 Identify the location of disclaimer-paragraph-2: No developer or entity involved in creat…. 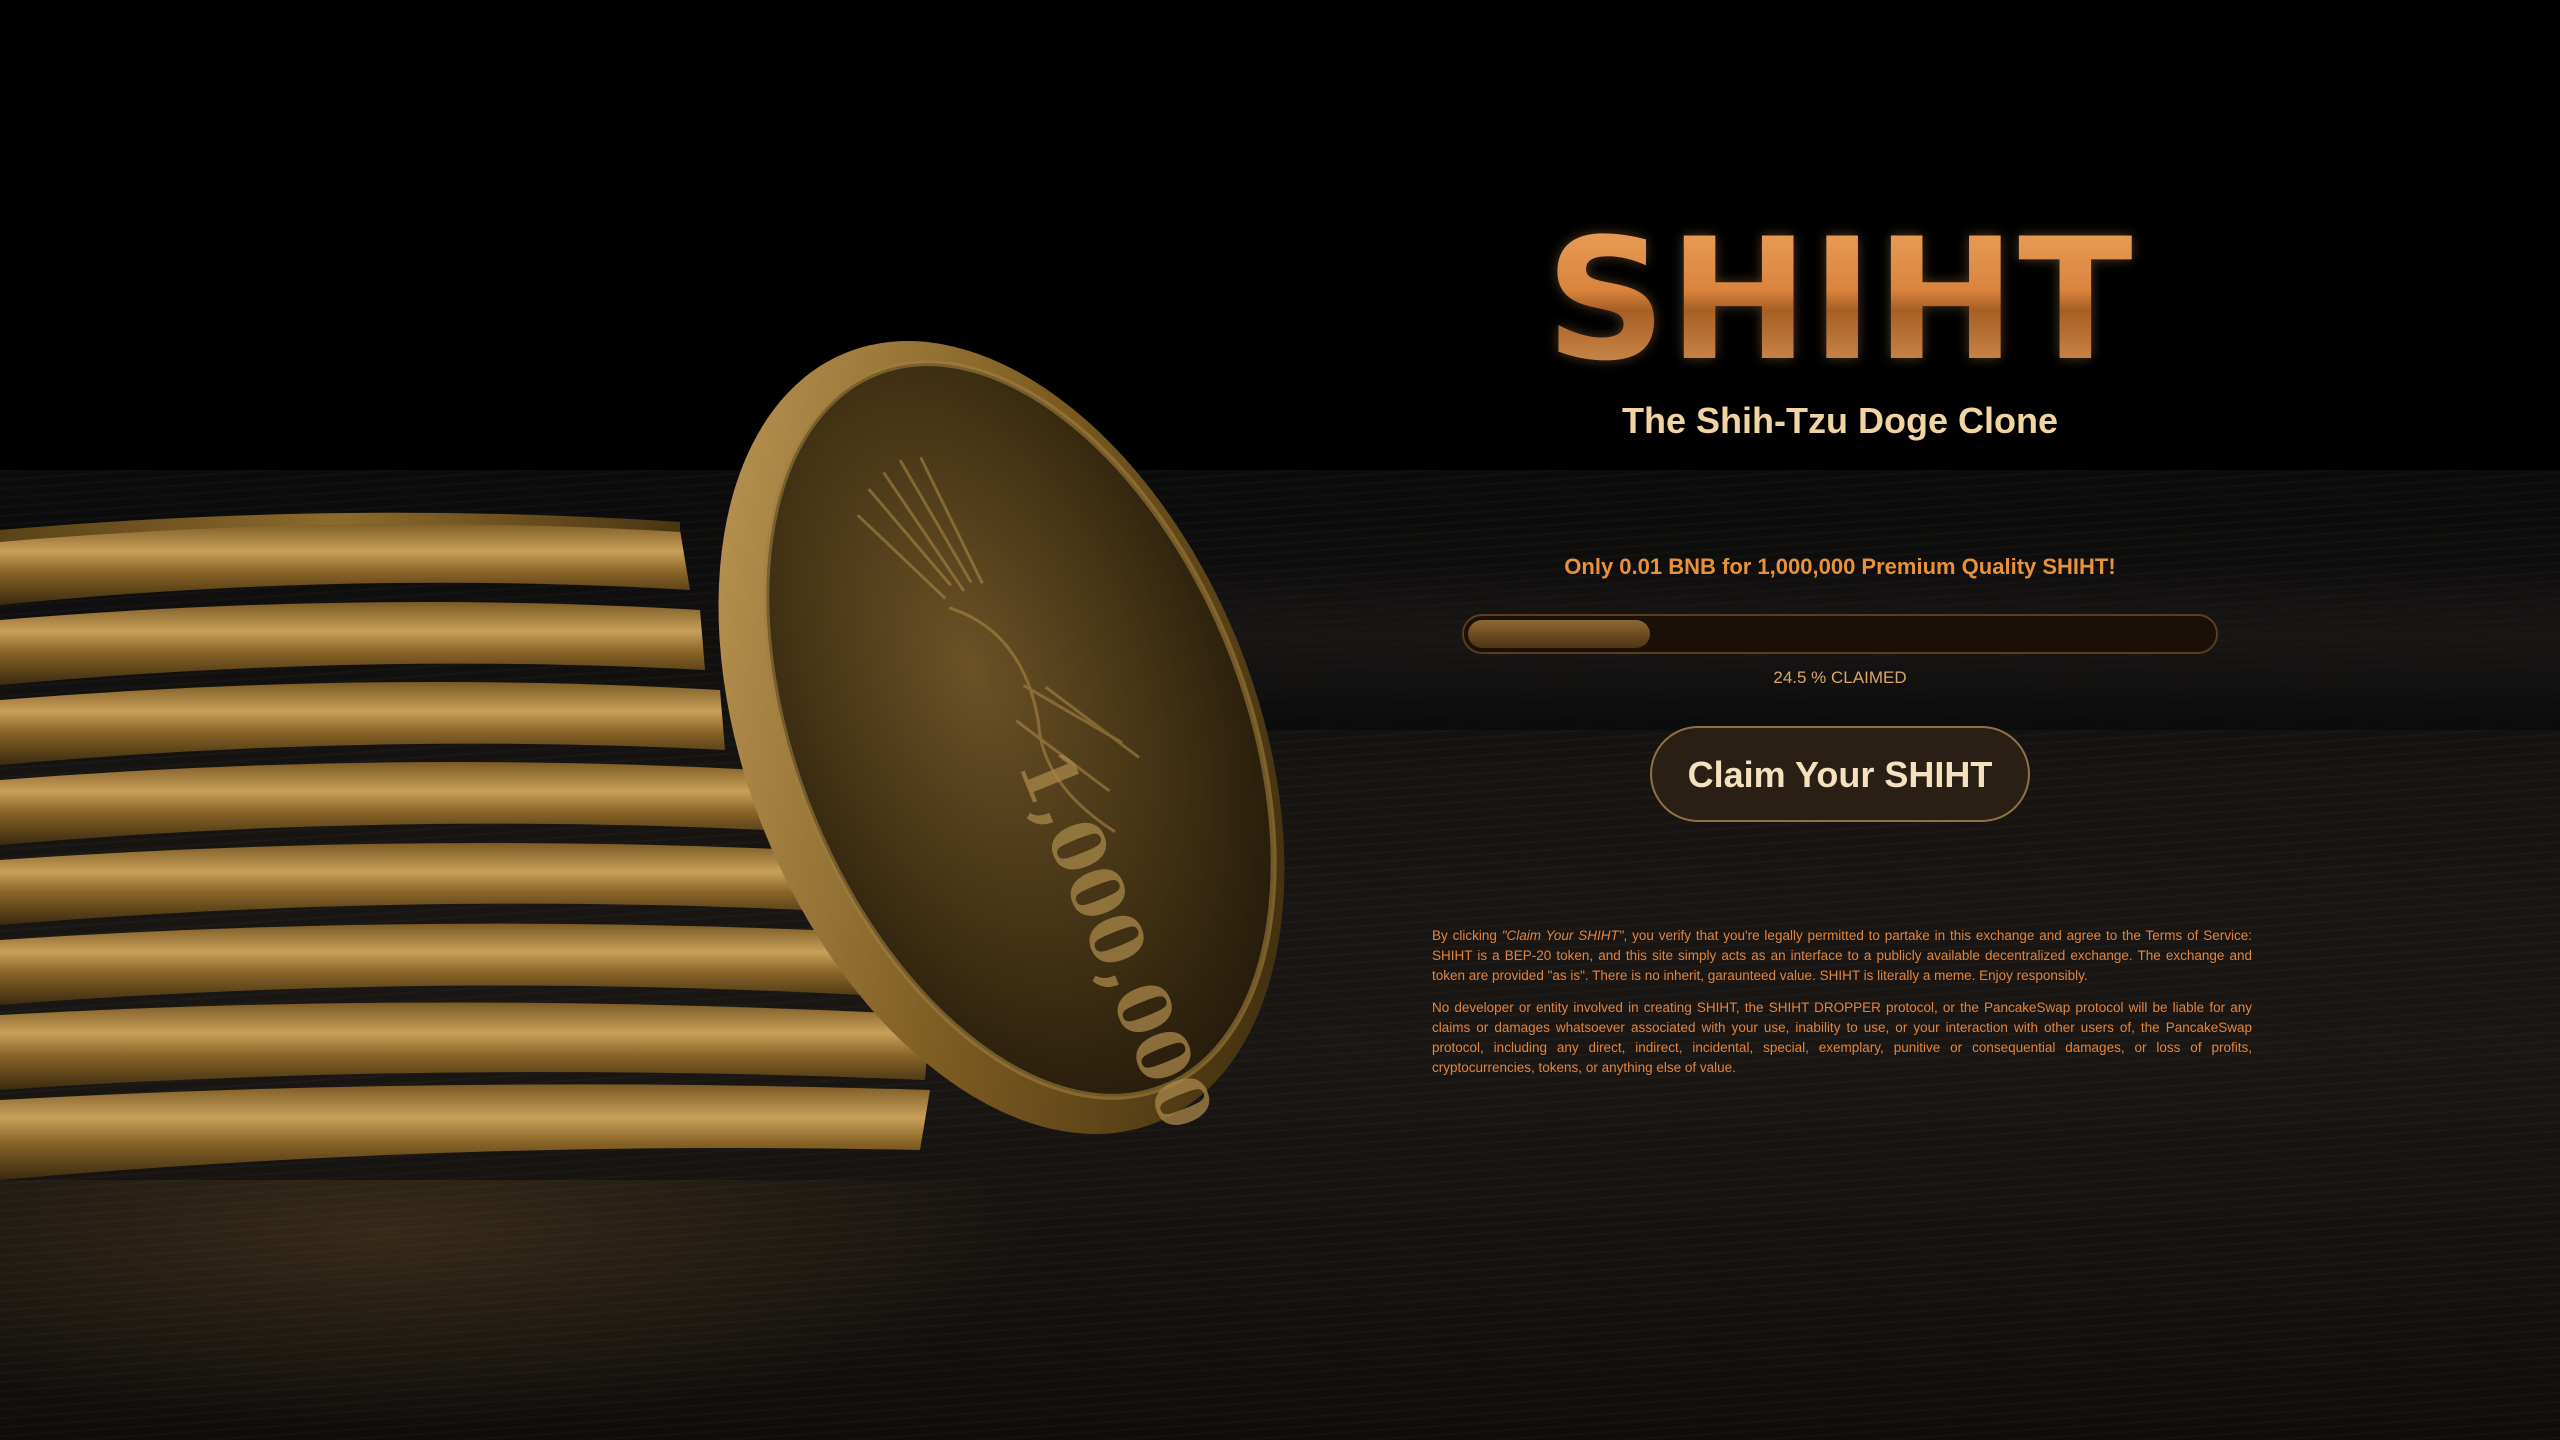
(1842, 1037).